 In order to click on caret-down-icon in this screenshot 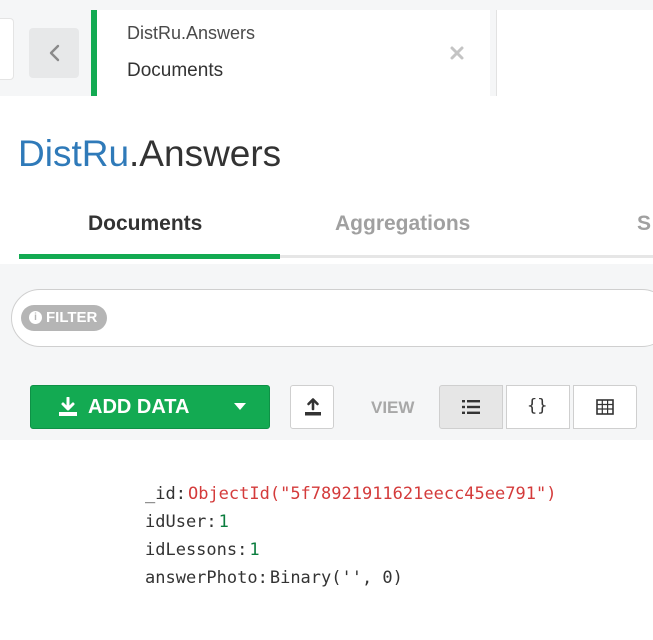, I will do `click(240, 407)`.